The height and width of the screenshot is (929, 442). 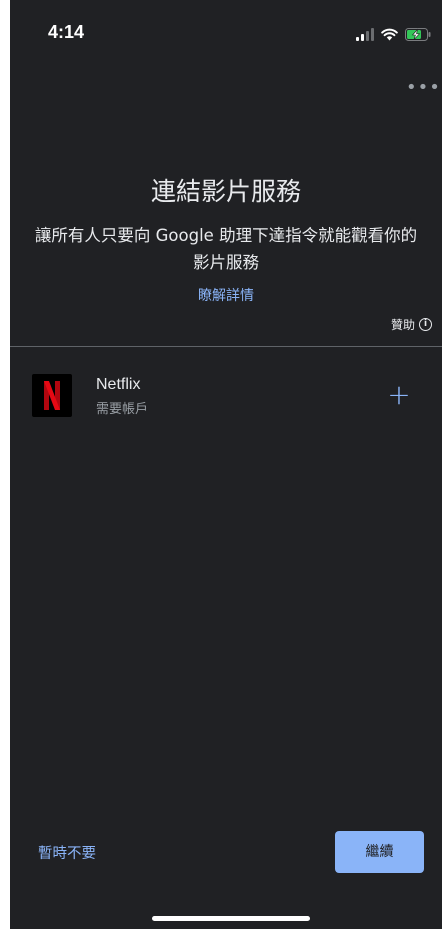 I want to click on info-icon: i, so click(x=425, y=324).